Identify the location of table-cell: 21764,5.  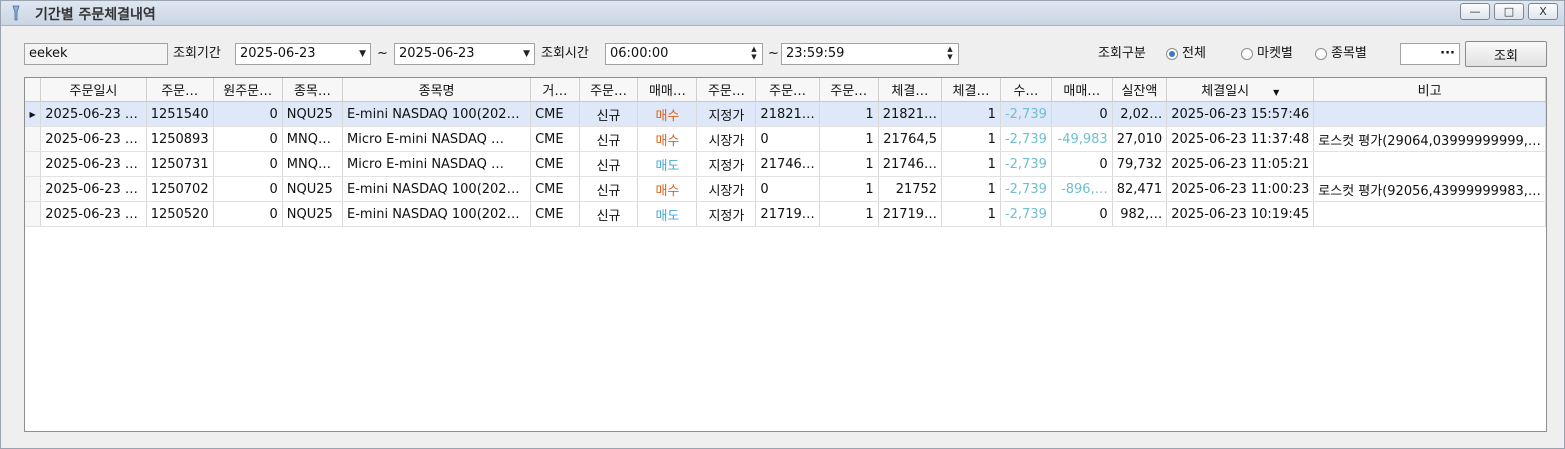
(910, 139).